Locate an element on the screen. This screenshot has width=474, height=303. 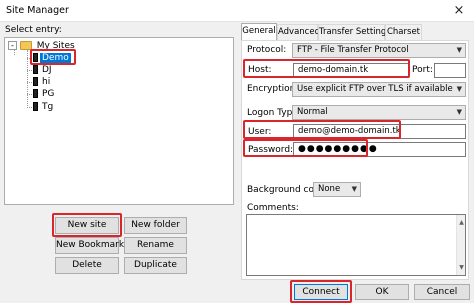
select-entry-label: Select entry: is located at coordinates (33, 30).